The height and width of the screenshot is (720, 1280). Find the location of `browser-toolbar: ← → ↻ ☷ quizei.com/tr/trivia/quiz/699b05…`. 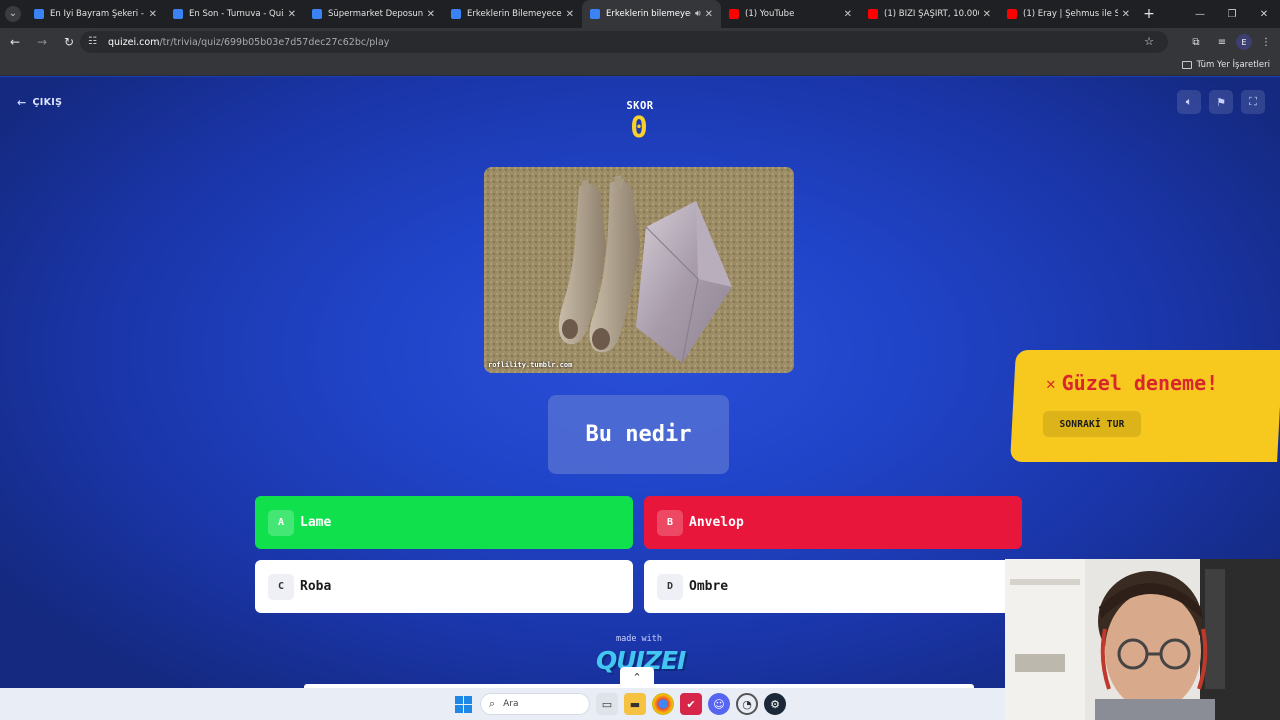

browser-toolbar: ← → ↻ ☷ quizei.com/tr/trivia/quiz/699b05… is located at coordinates (640, 42).